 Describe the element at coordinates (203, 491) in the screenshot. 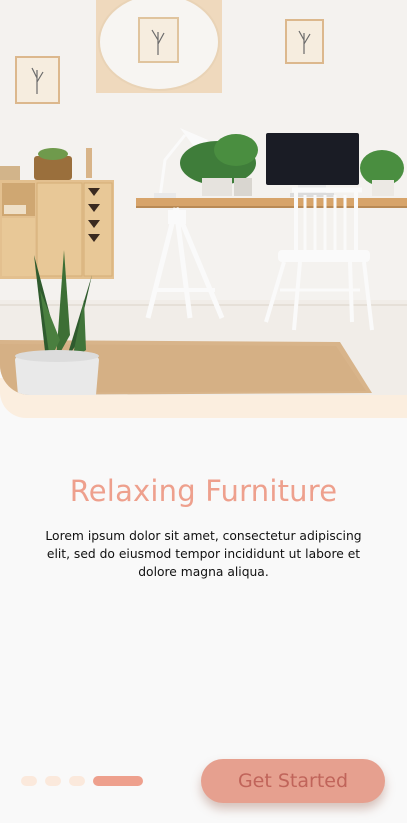

I see `onboarding-title: Relaxing Furniture` at that location.